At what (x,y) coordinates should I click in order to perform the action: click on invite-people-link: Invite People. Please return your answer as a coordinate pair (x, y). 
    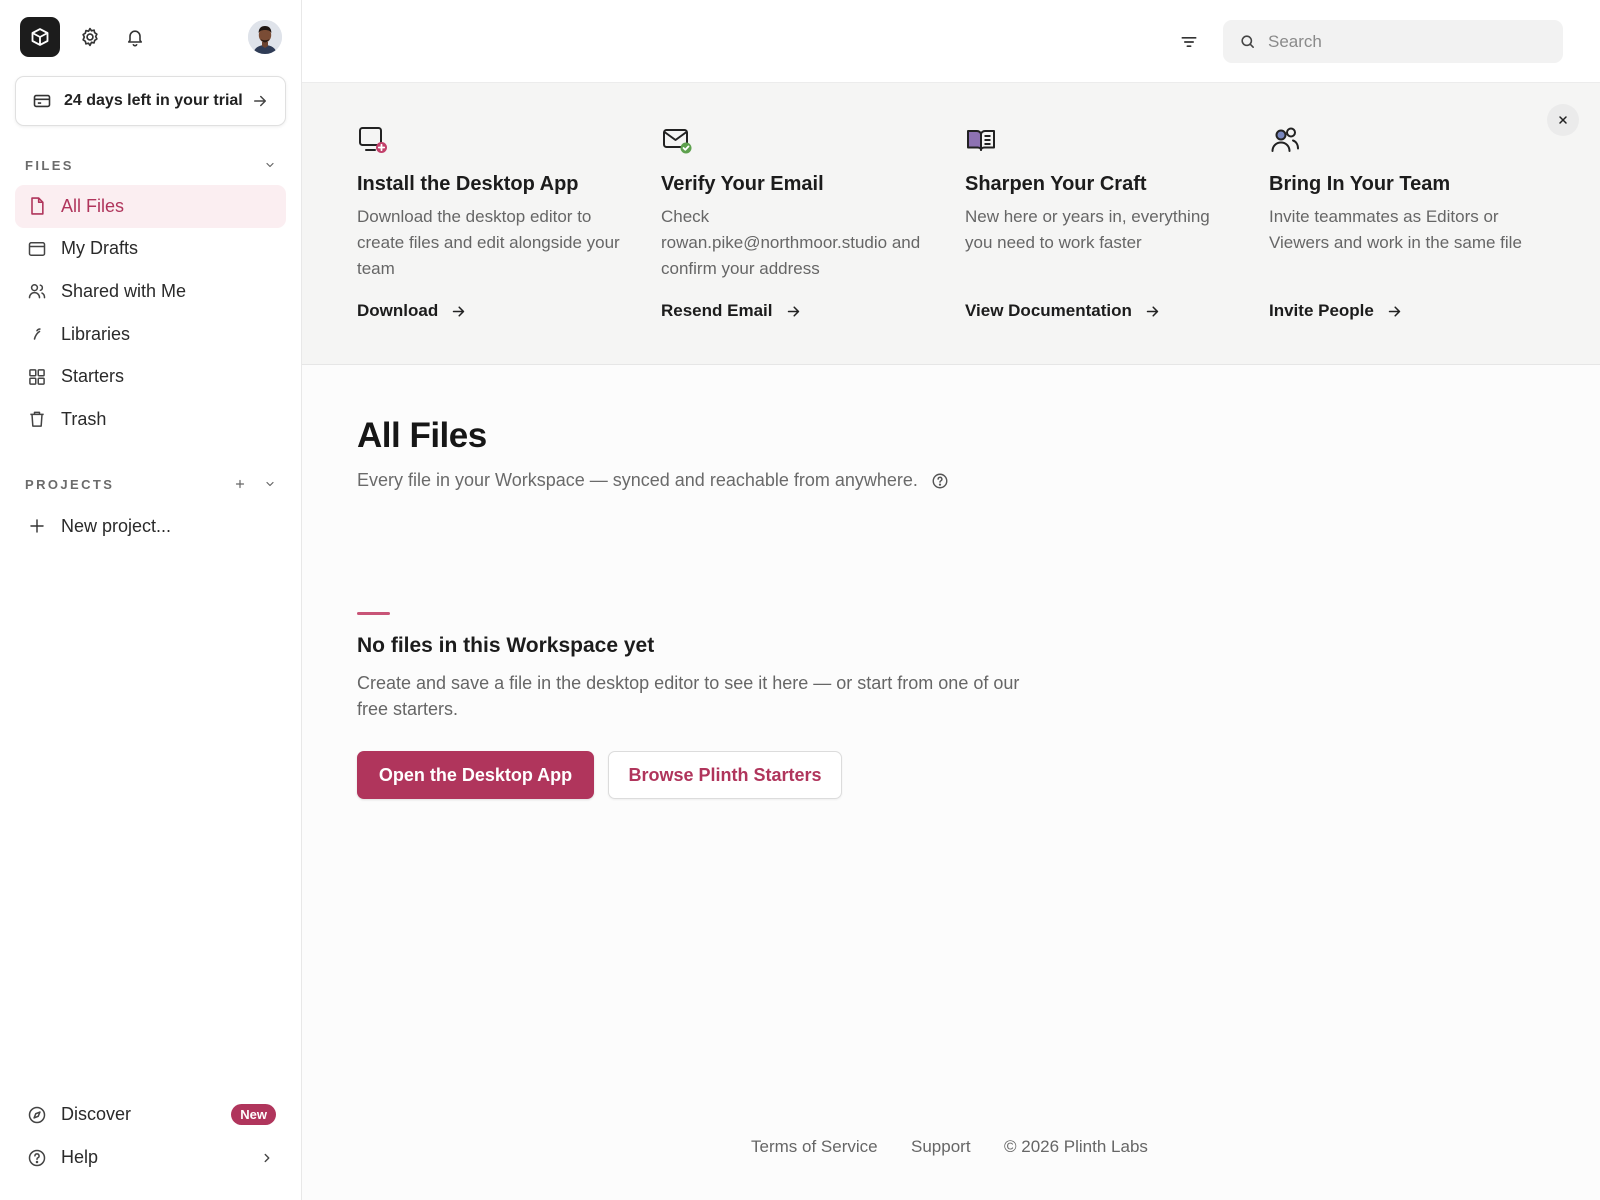
    Looking at the image, I should click on (1336, 311).